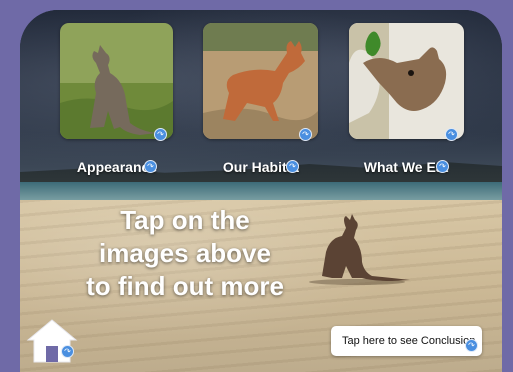 This screenshot has height=372, width=513. Describe the element at coordinates (67, 351) in the screenshot. I see `home-link-icon: ↷` at that location.